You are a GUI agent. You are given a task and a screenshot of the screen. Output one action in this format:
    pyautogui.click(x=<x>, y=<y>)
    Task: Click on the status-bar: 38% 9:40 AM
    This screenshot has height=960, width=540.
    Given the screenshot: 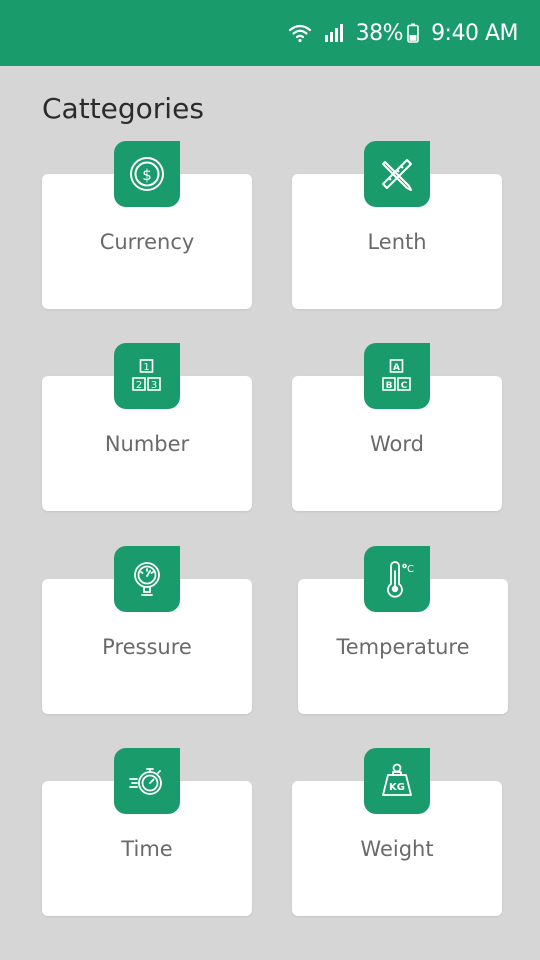 What is the action you would take?
    pyautogui.click(x=270, y=33)
    